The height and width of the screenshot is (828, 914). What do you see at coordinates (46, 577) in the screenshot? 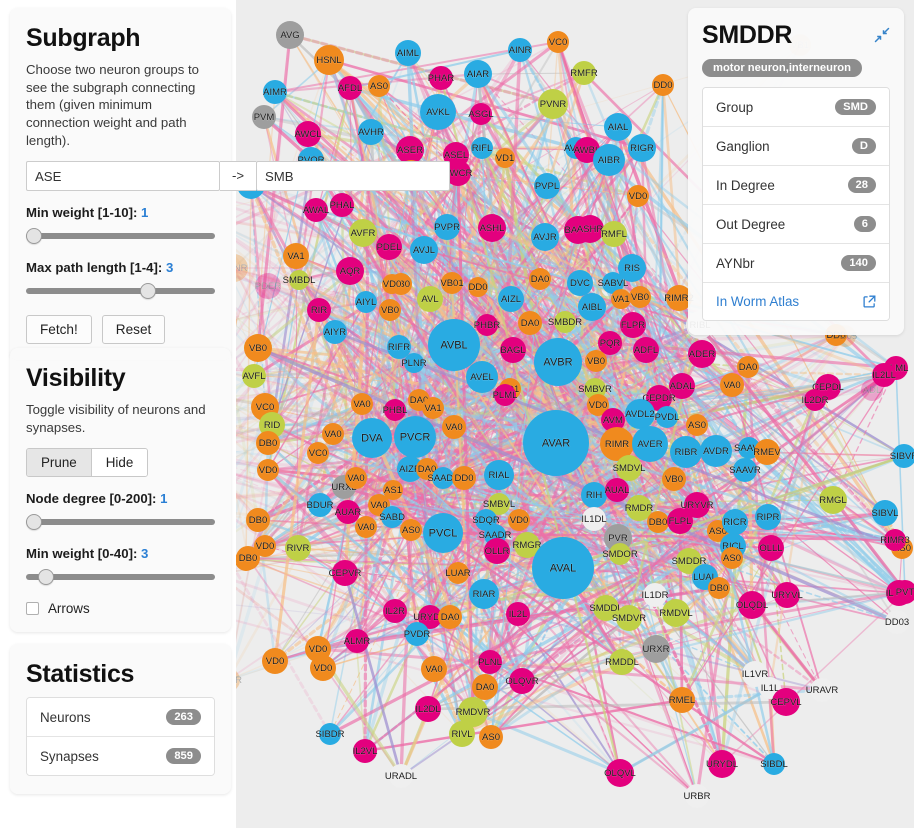
I see `vis-min-weight-knob` at bounding box center [46, 577].